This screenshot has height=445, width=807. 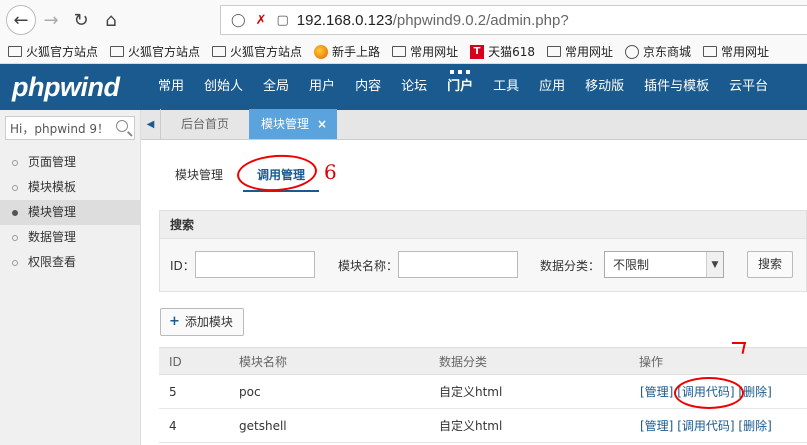 I want to click on nav-item: 用户, so click(x=322, y=87).